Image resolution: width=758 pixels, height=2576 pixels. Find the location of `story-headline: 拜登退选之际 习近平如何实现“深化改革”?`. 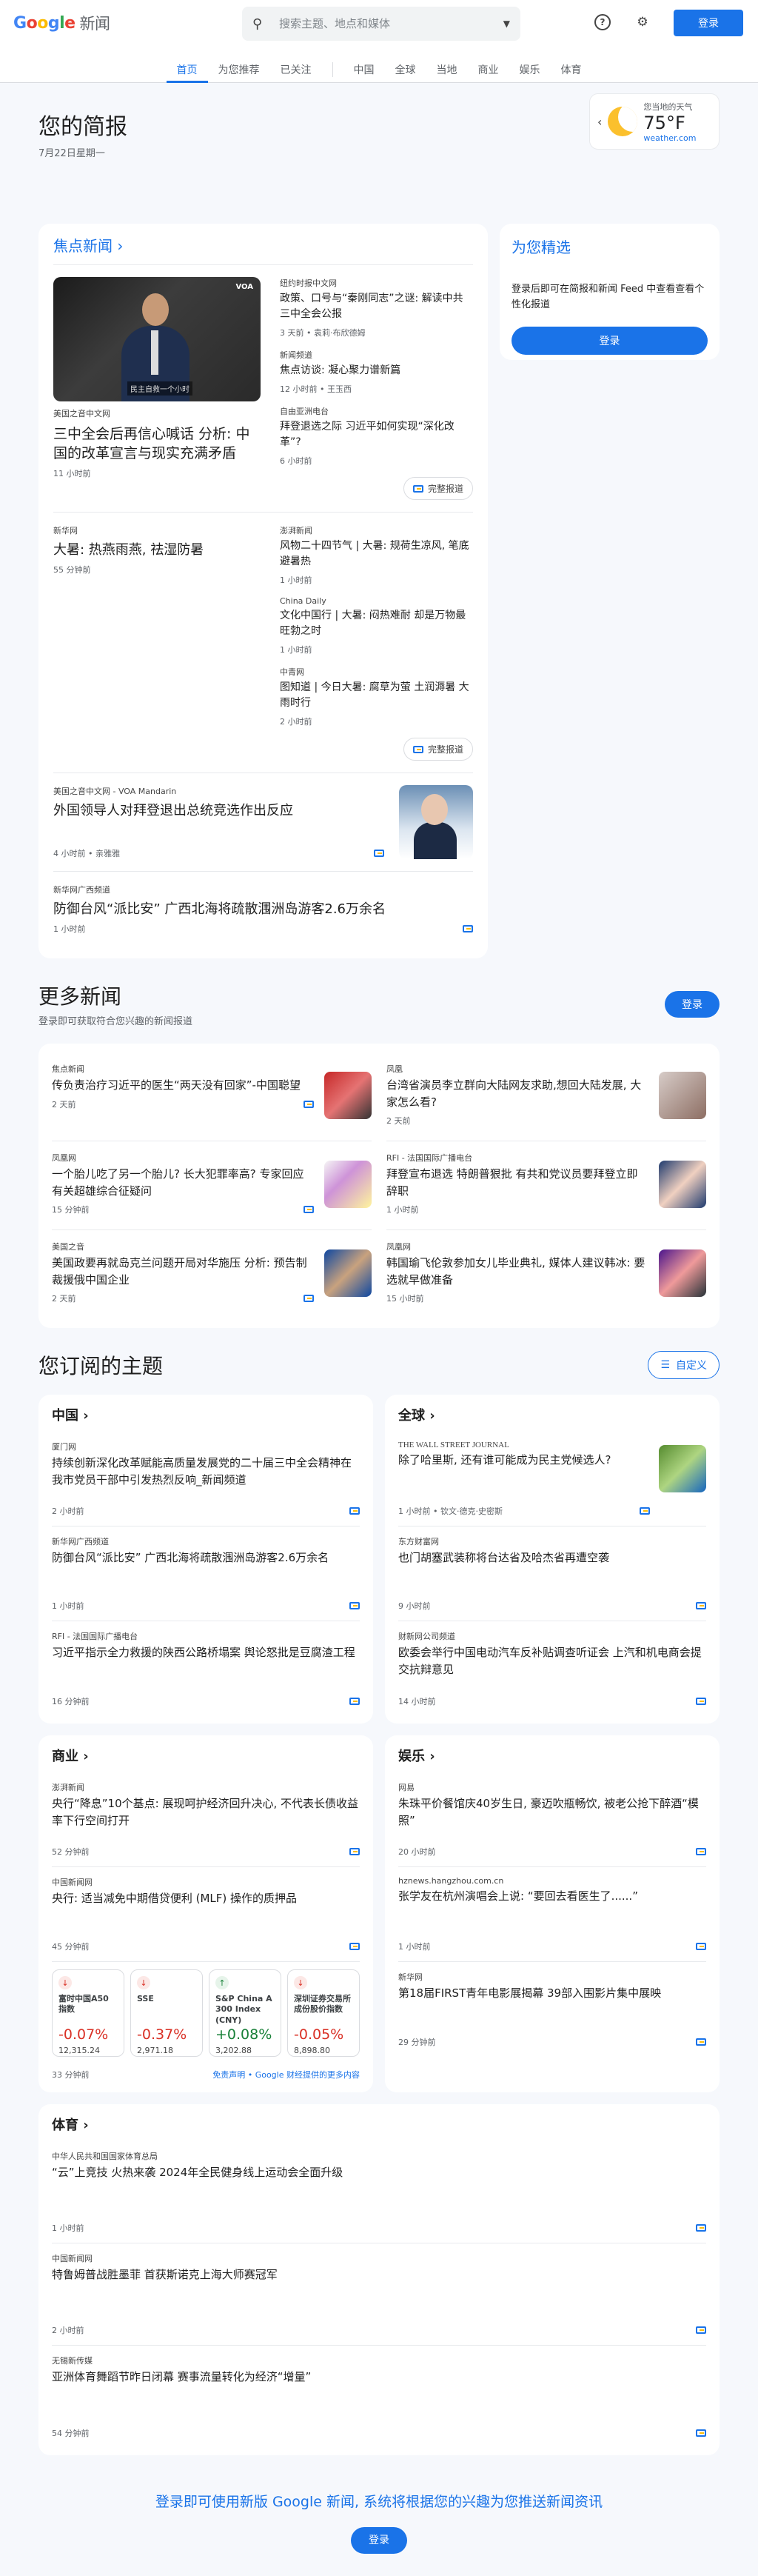

story-headline: 拜登退选之际 习近平如何实现“深化改革”? is located at coordinates (376, 434).